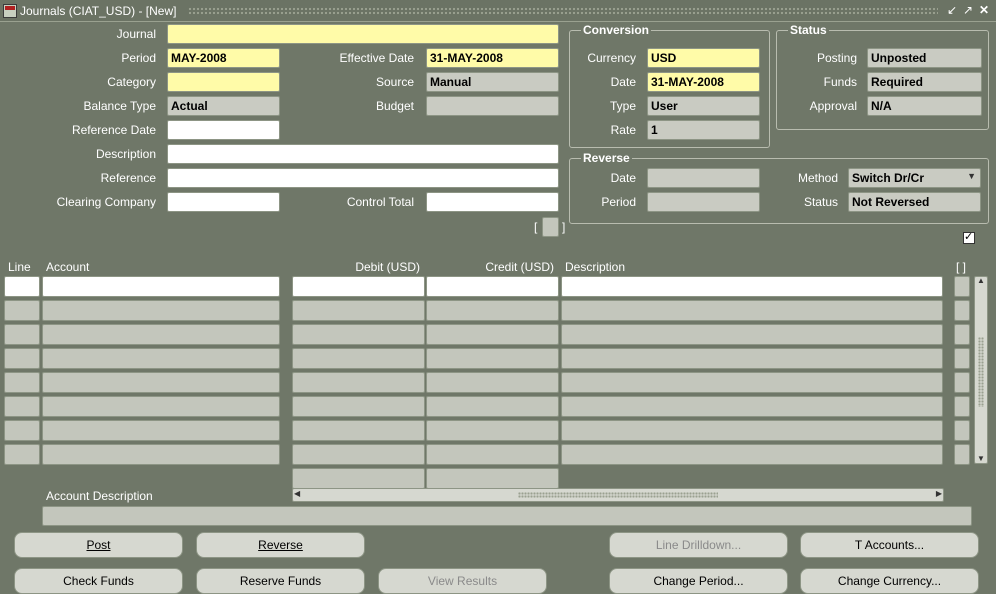 The image size is (996, 594). I want to click on reverse-method-select: Switch Dr/Cr ▼, so click(914, 178).